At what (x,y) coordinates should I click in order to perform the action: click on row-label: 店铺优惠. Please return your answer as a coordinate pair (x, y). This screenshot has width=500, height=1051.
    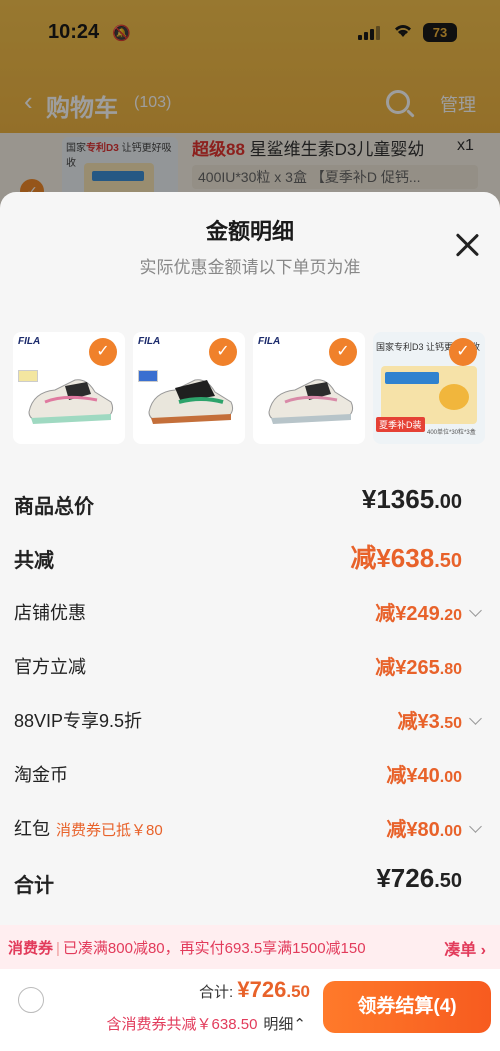
    Looking at the image, I should click on (50, 613).